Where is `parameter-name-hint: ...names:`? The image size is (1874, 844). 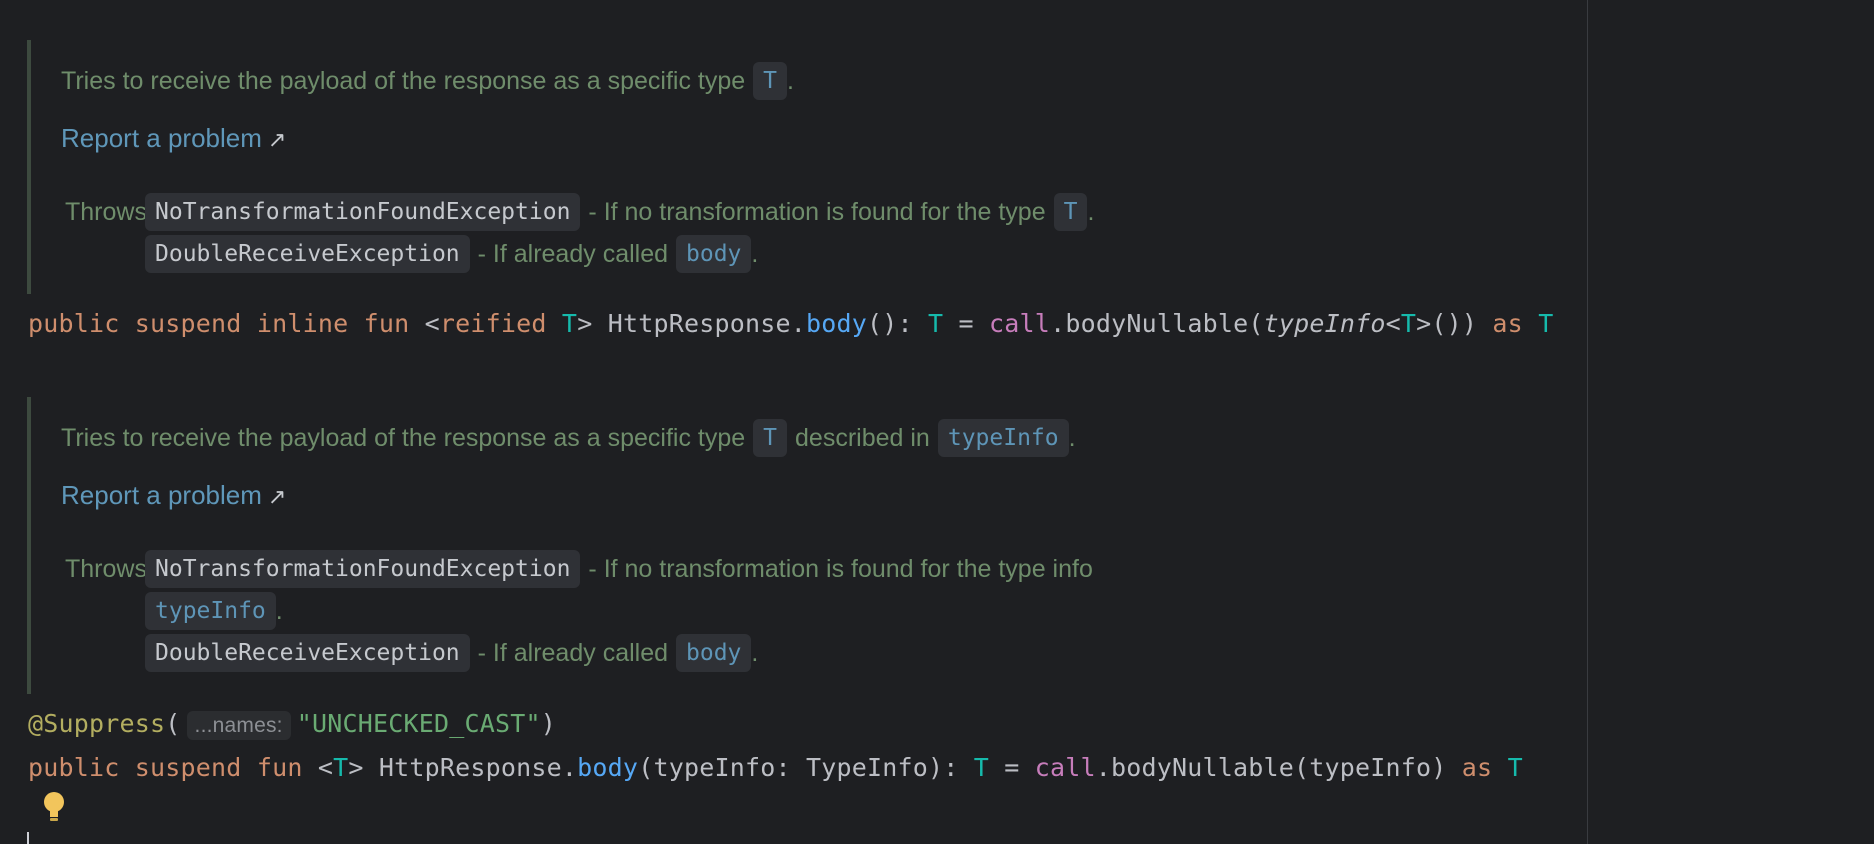 parameter-name-hint: ...names: is located at coordinates (238, 725).